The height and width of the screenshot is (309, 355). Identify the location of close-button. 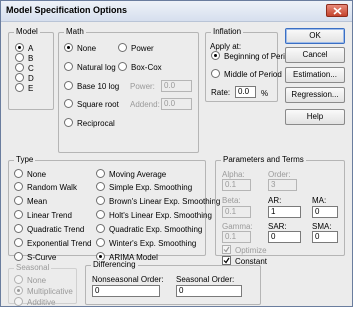
(337, 10).